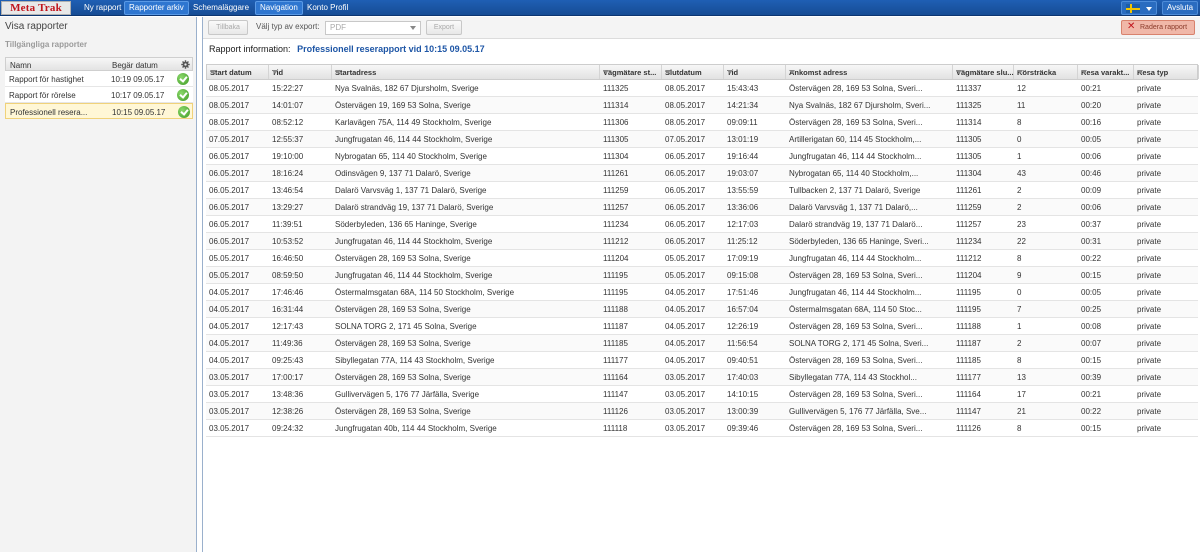  What do you see at coordinates (99, 95) in the screenshot?
I see `report-list-item: Rapport för rörelse 10:17 09.05.17` at bounding box center [99, 95].